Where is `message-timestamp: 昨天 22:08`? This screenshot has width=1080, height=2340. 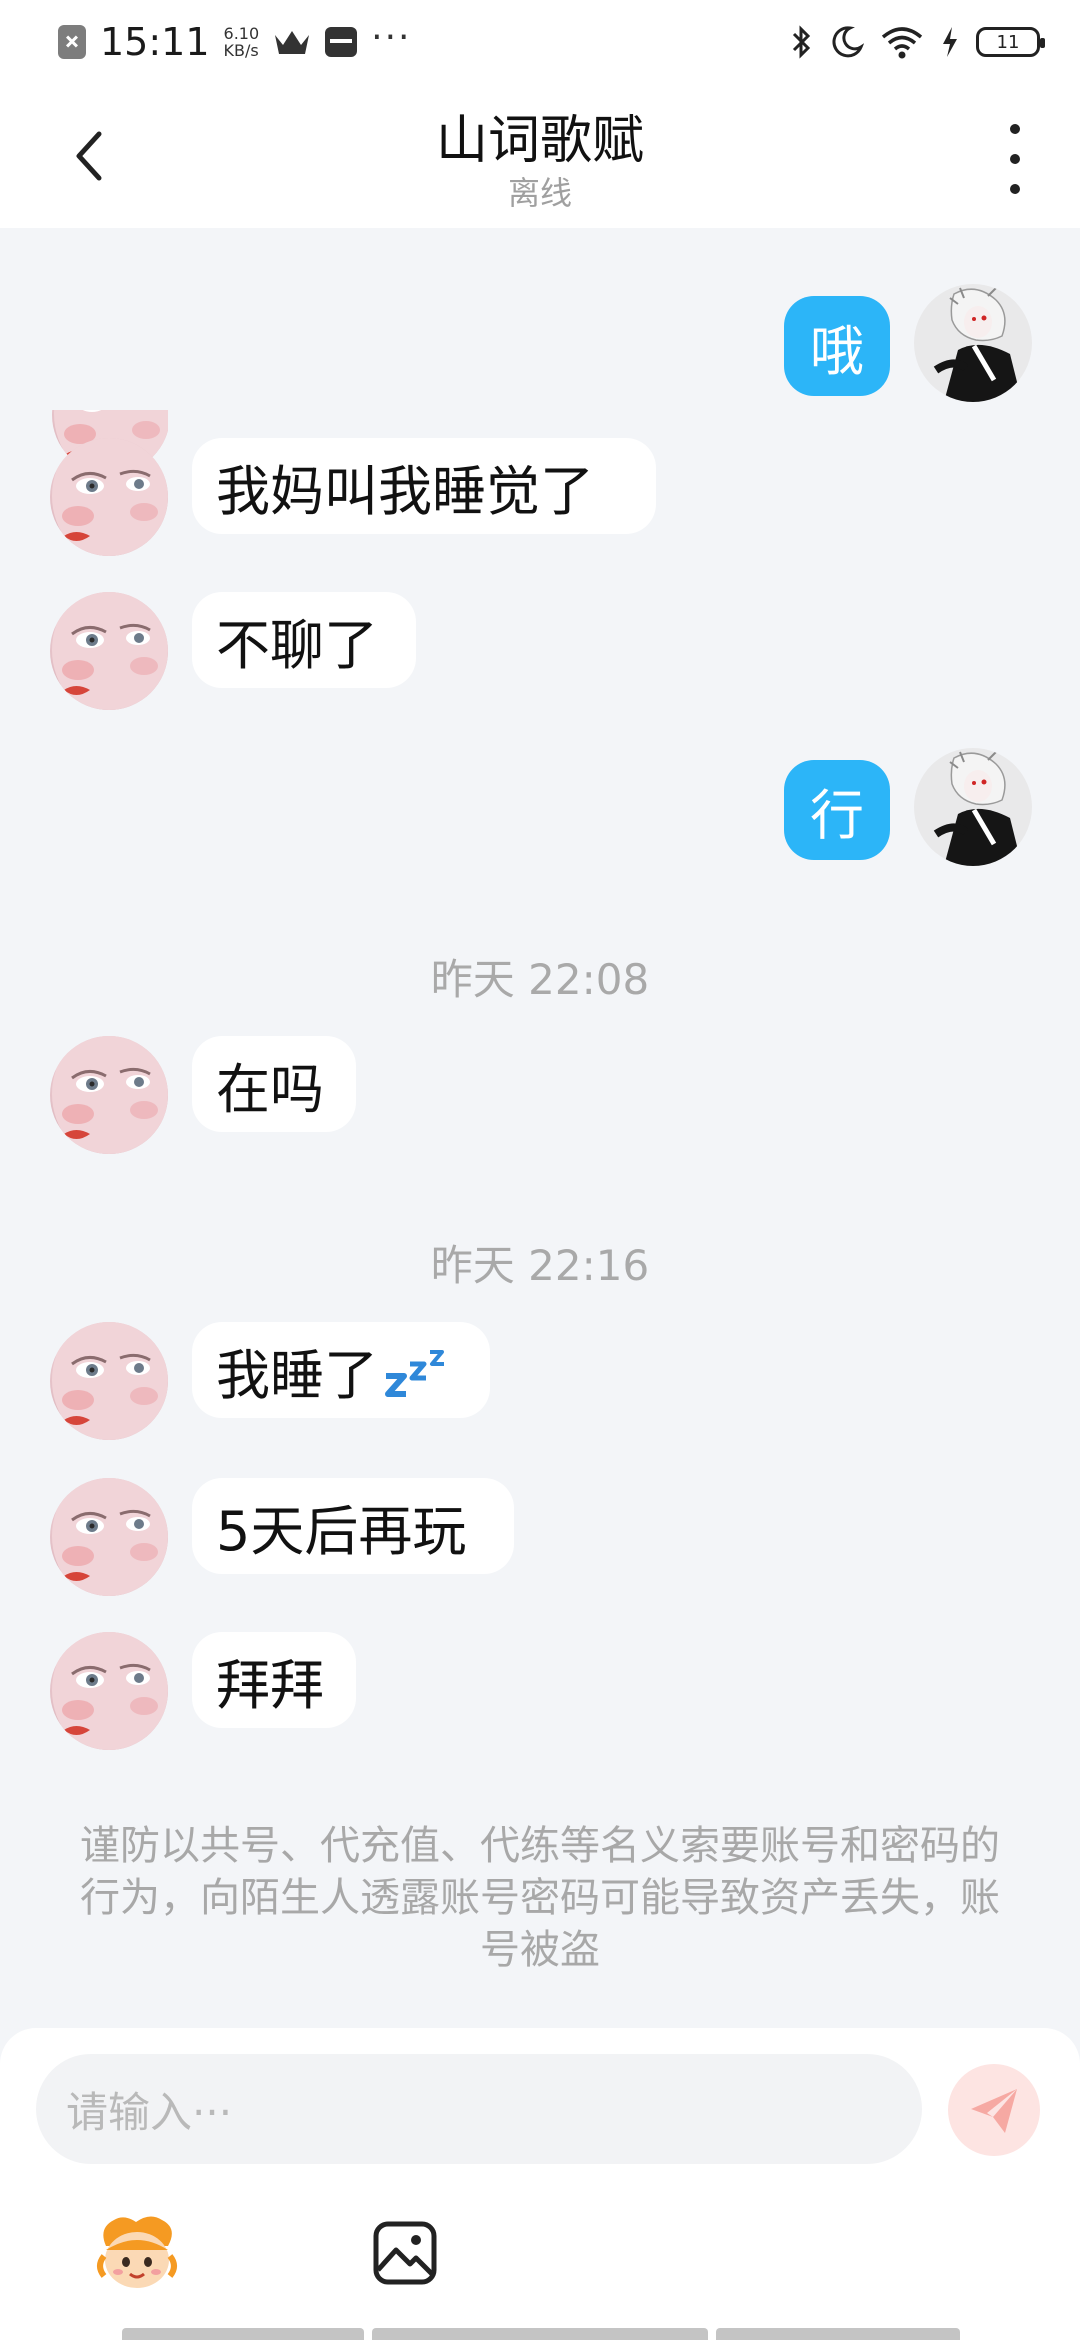
message-timestamp: 昨天 22:08 is located at coordinates (540, 979).